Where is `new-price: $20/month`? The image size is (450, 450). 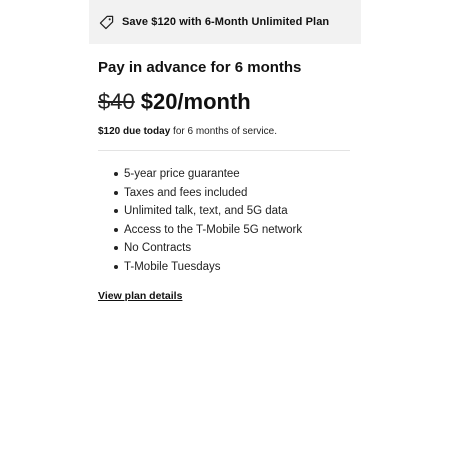 new-price: $20/month is located at coordinates (195, 101).